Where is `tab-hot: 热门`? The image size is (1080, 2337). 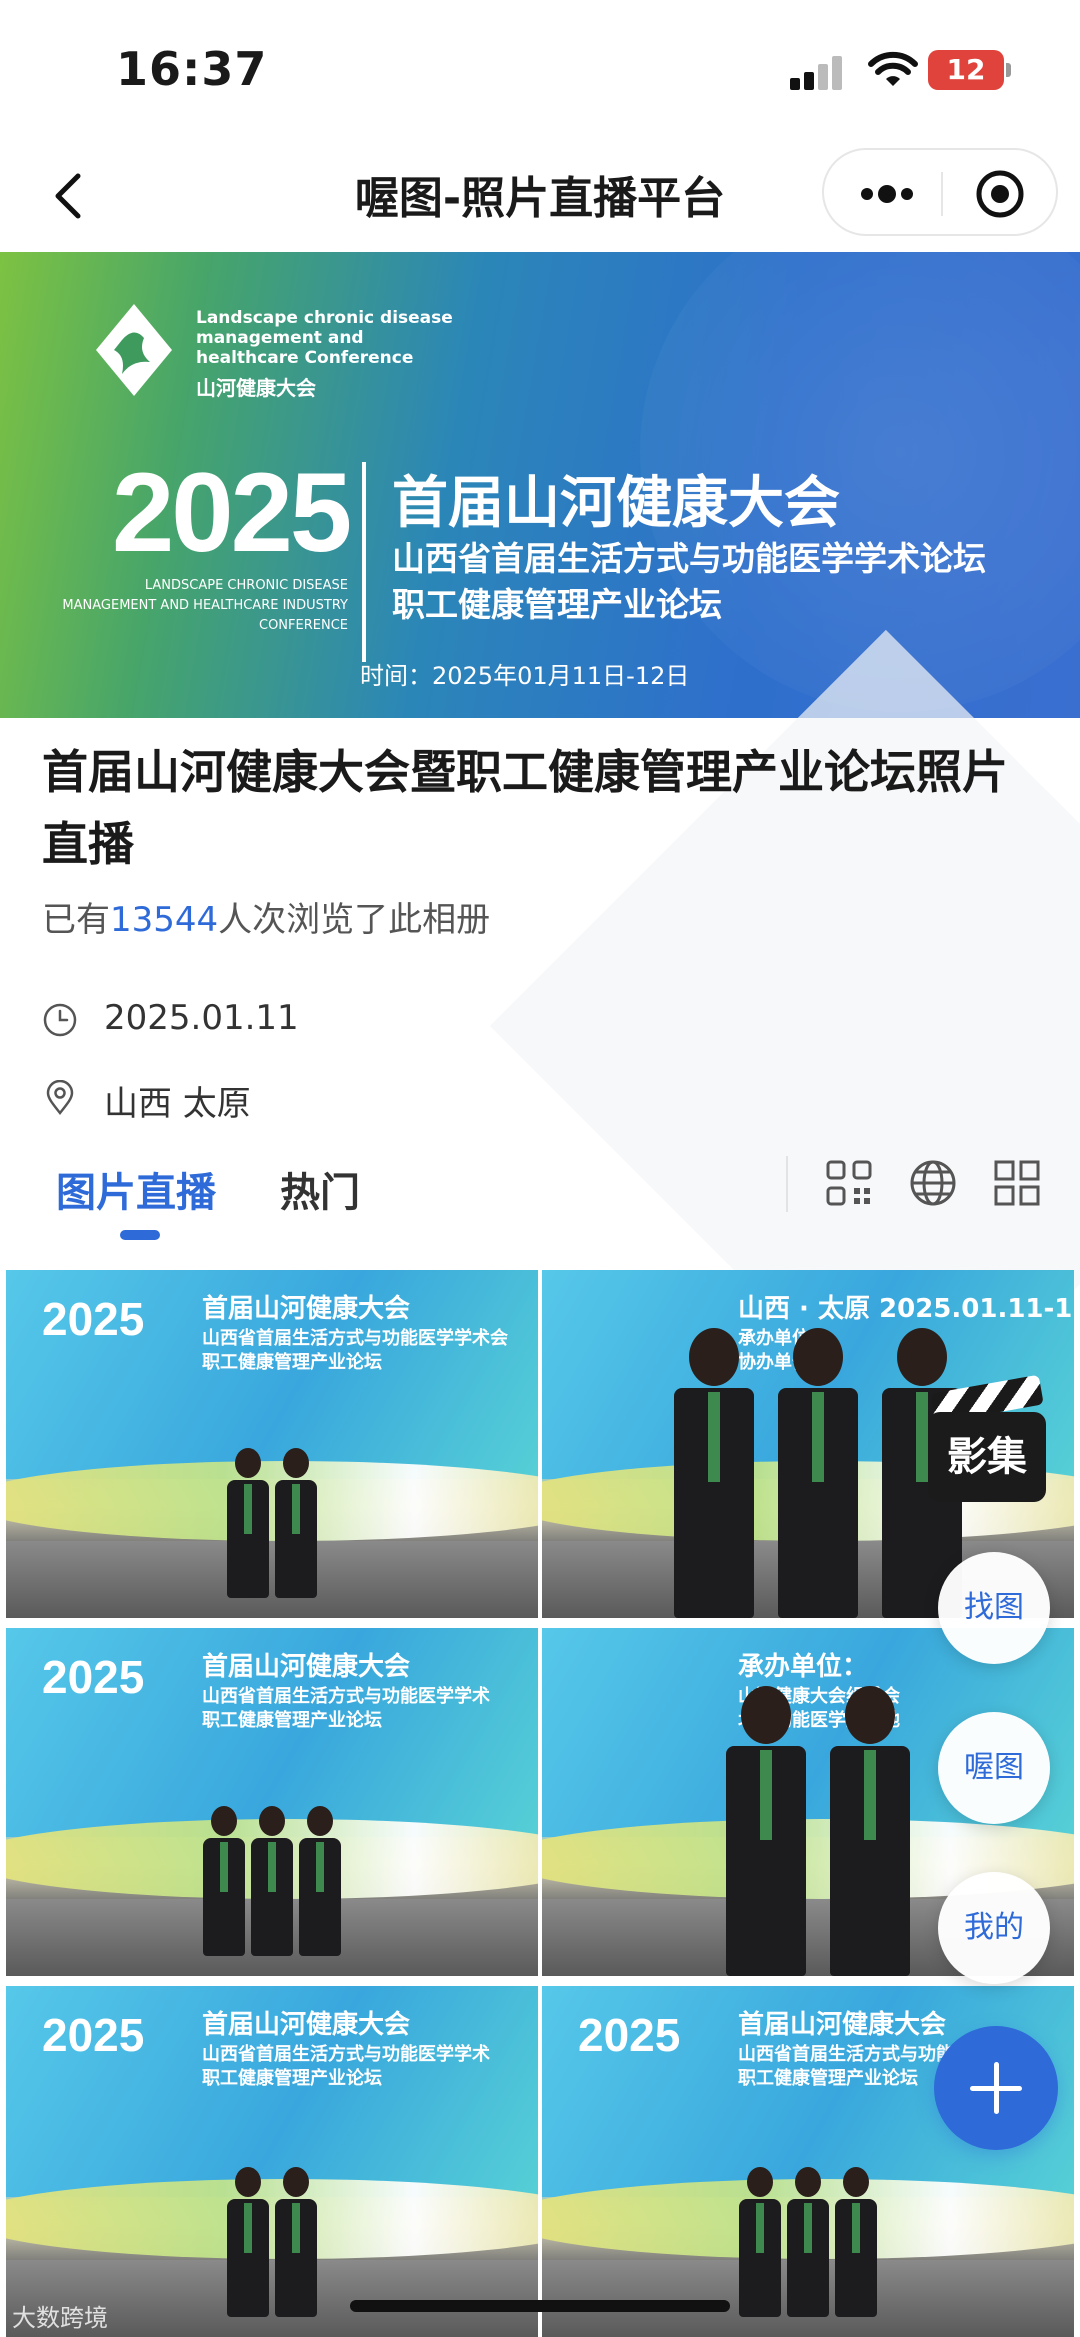
tab-hot: 热门 is located at coordinates (320, 1189).